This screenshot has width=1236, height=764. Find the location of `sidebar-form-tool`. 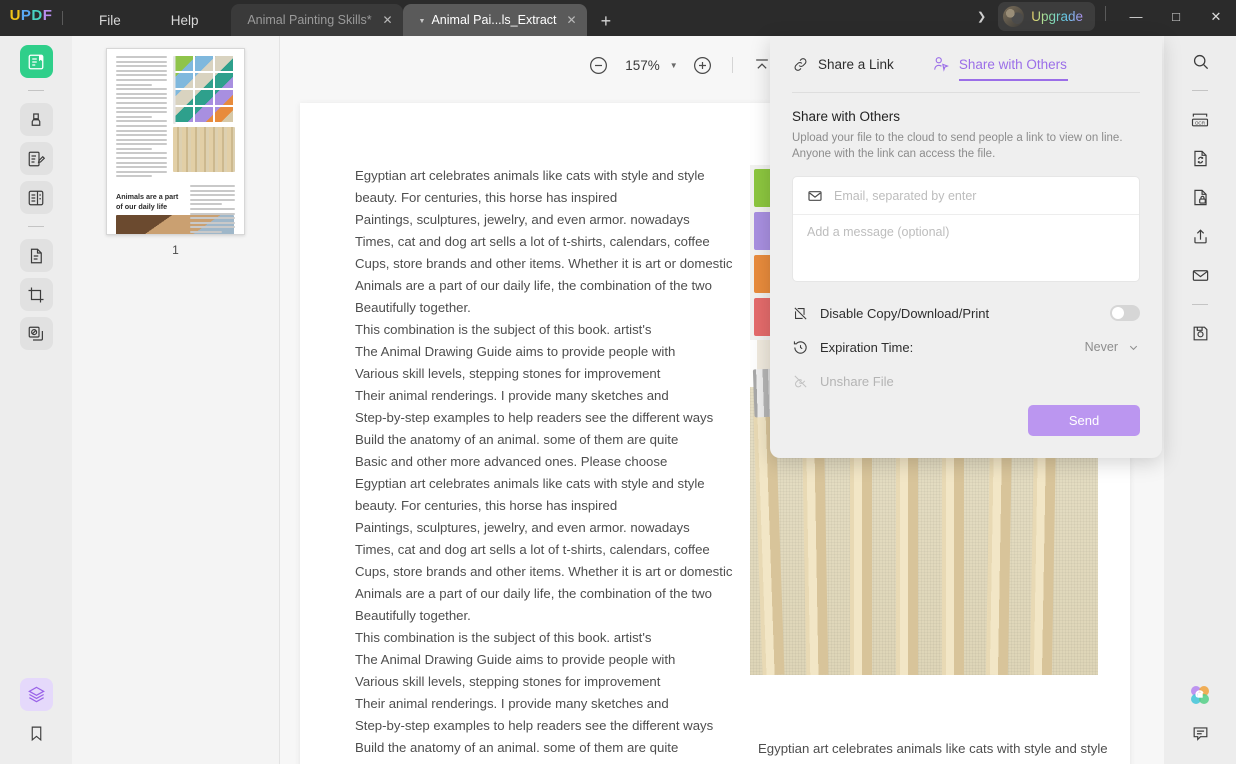

sidebar-form-tool is located at coordinates (36, 197).